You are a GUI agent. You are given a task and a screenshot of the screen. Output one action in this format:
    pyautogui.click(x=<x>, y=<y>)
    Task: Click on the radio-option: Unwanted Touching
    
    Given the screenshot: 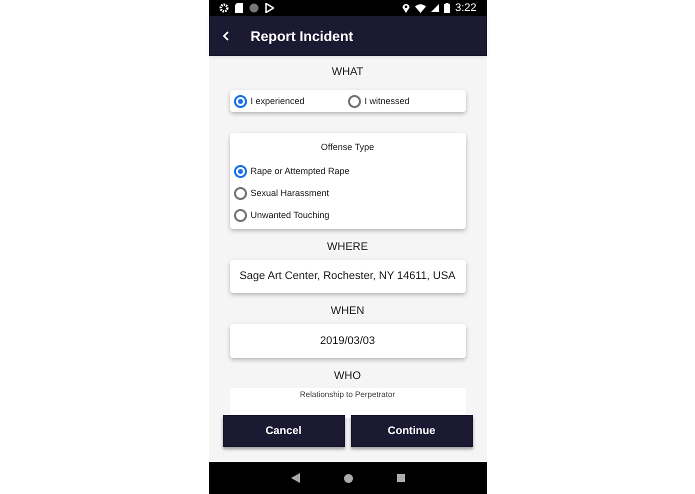 What is the action you would take?
    pyautogui.click(x=348, y=215)
    